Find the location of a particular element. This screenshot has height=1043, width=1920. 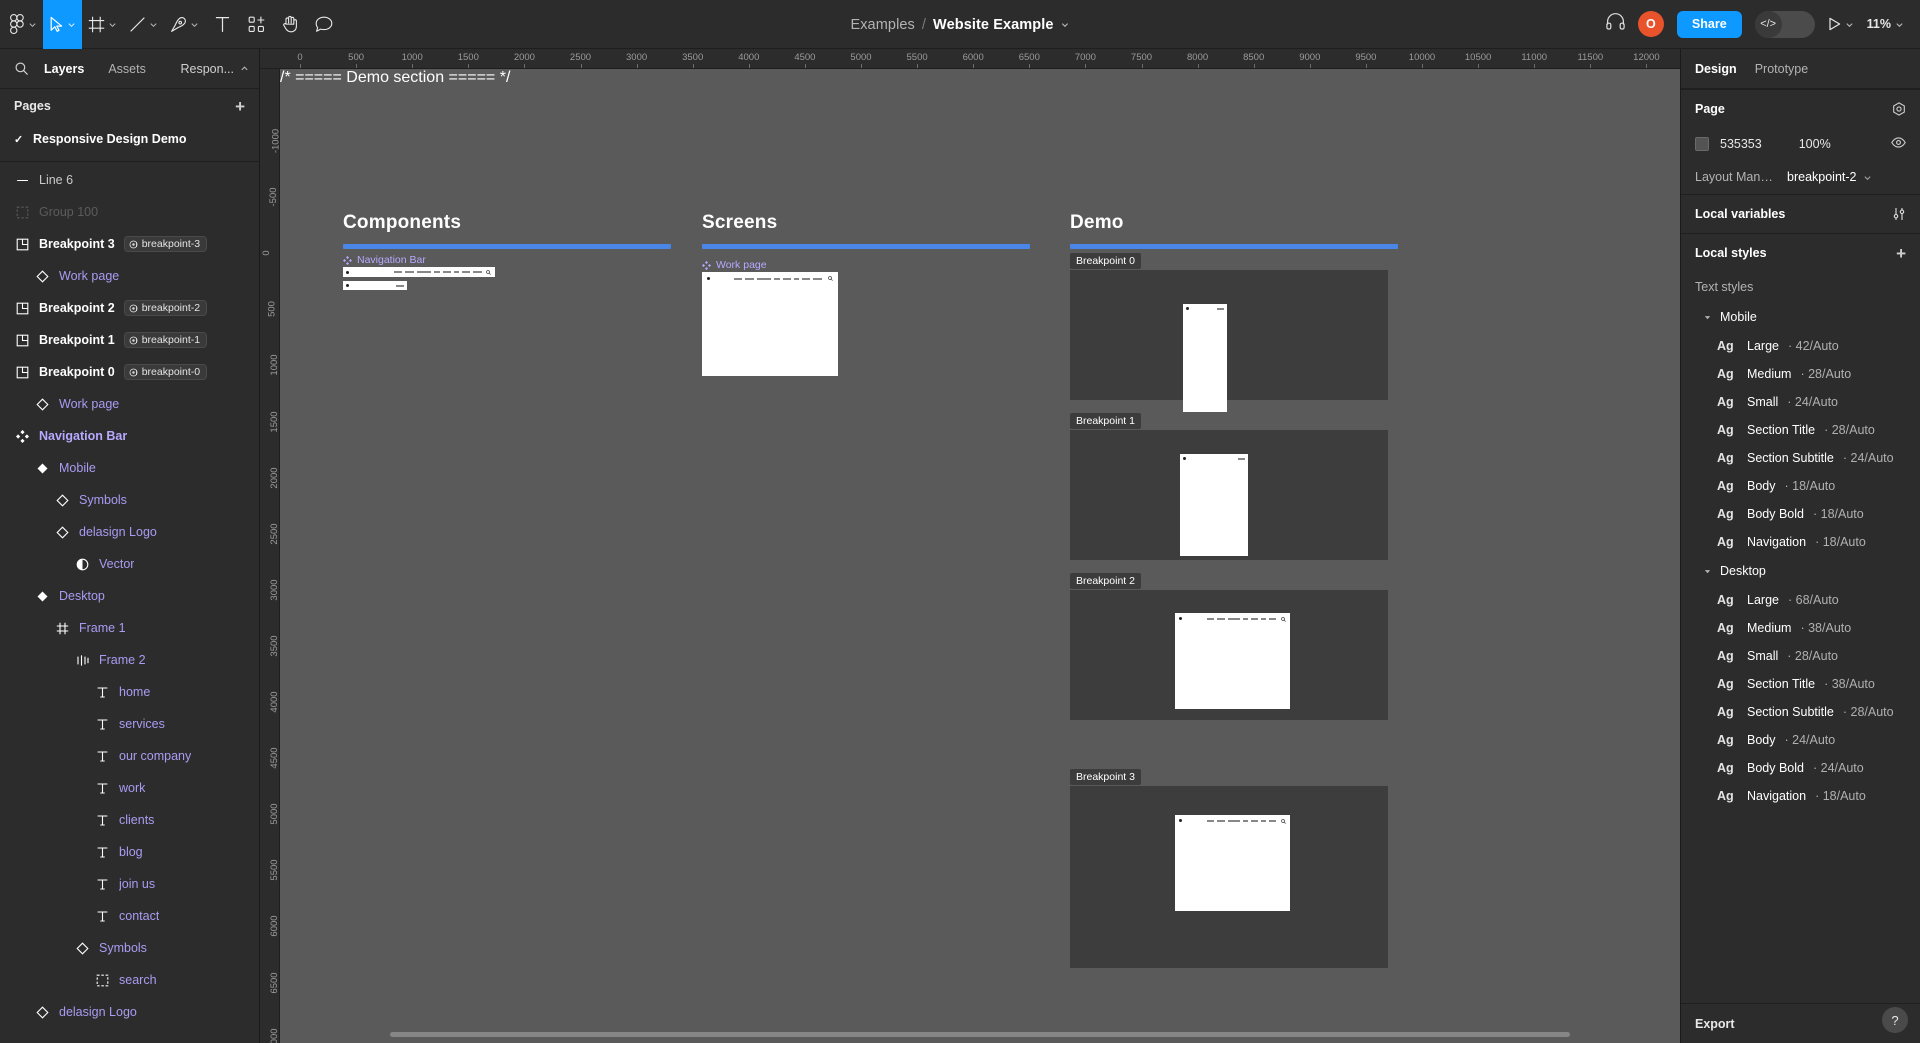

text-style-desktop-navigation: Ag Navigation · 18/Auto is located at coordinates (1800, 796).